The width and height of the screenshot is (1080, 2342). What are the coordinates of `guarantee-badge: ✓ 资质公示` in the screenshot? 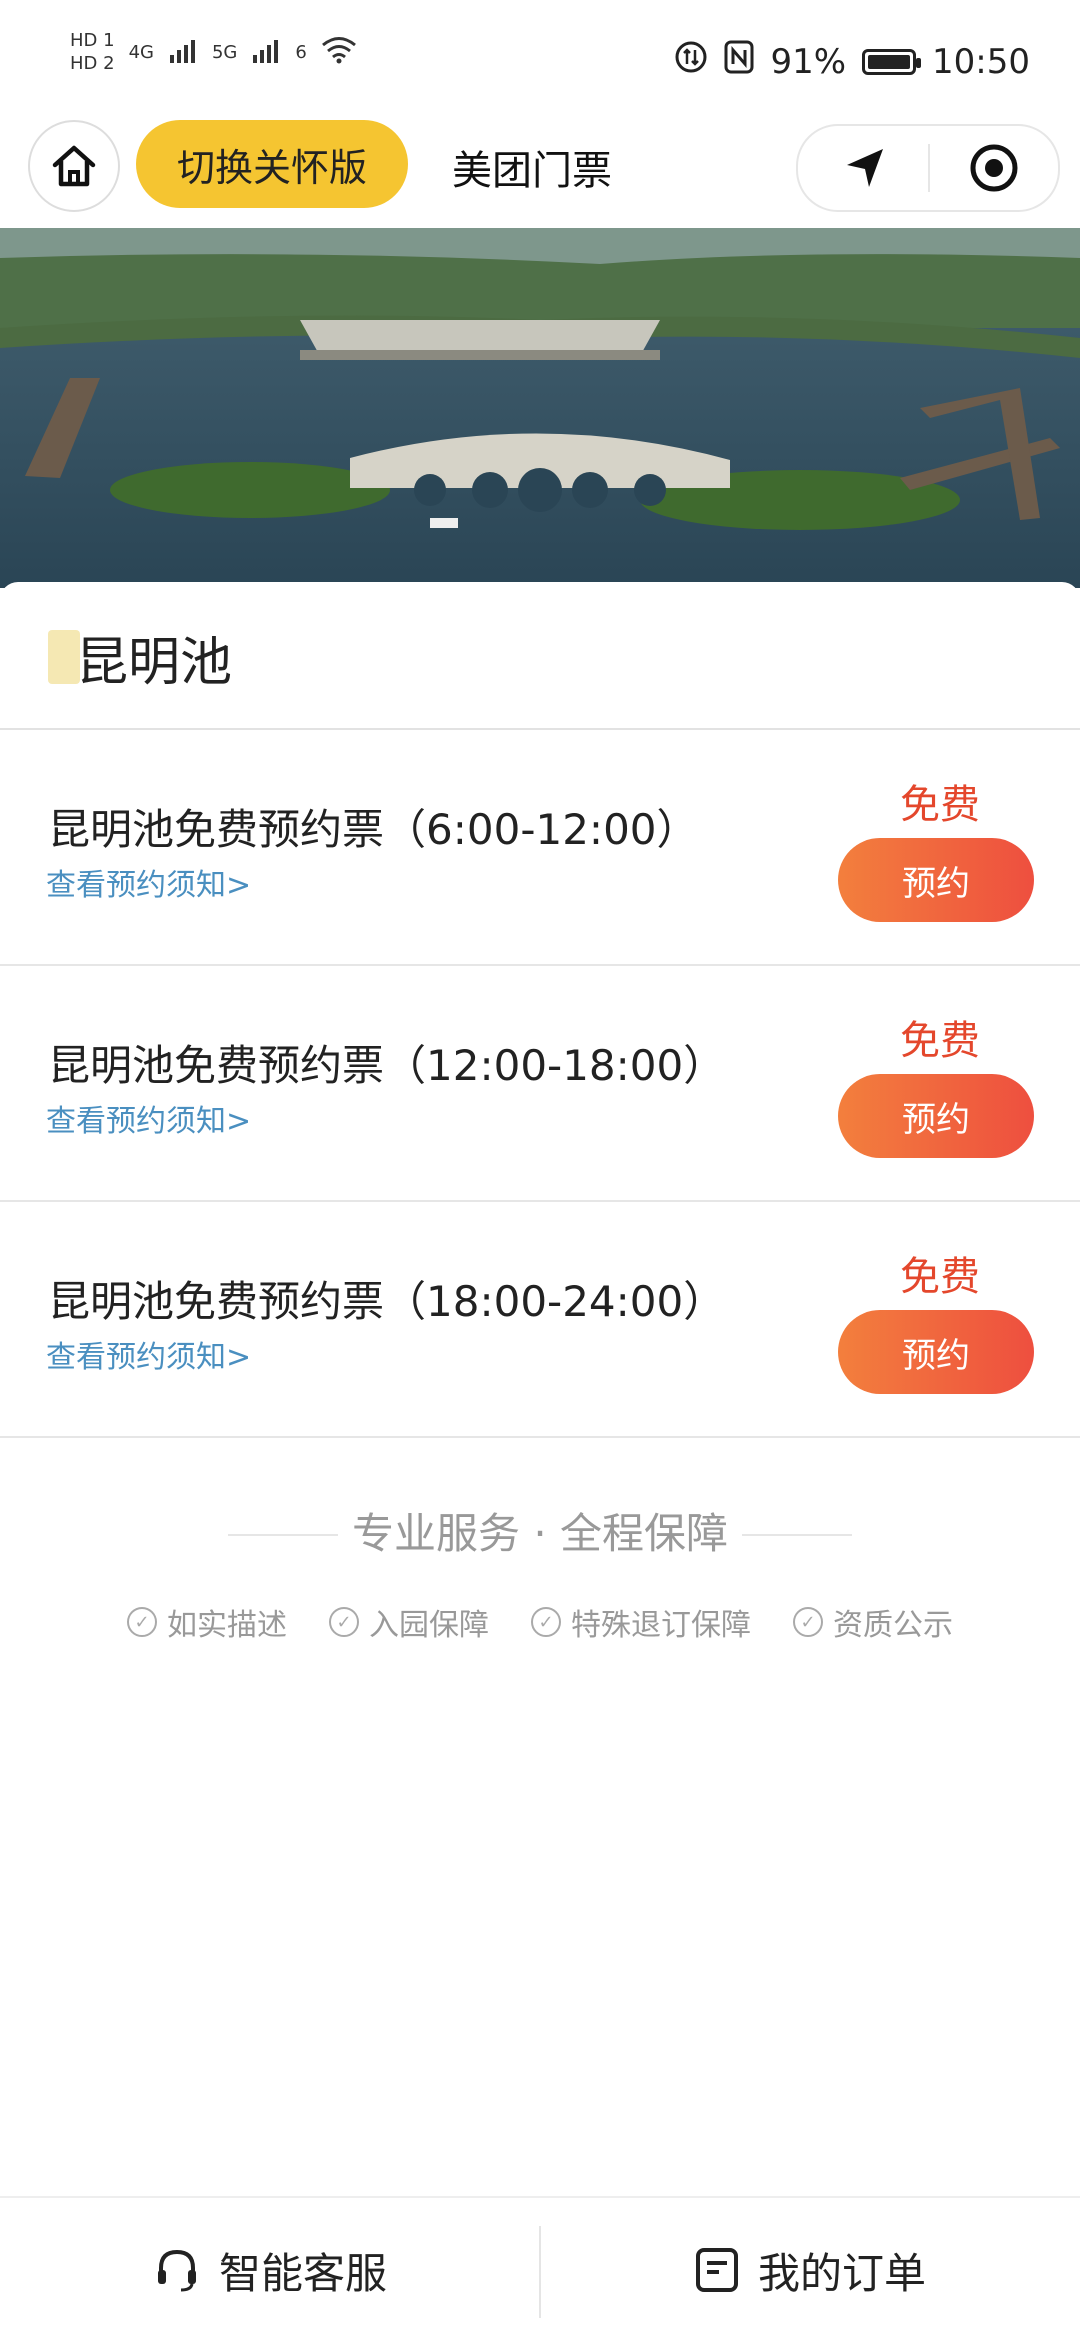 It's located at (873, 1622).